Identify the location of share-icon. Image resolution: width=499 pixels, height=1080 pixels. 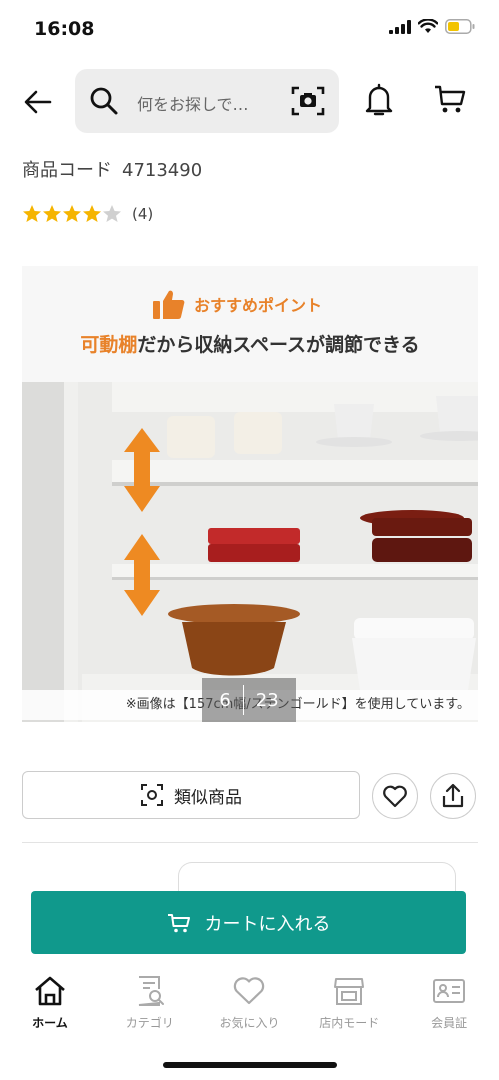
(453, 795).